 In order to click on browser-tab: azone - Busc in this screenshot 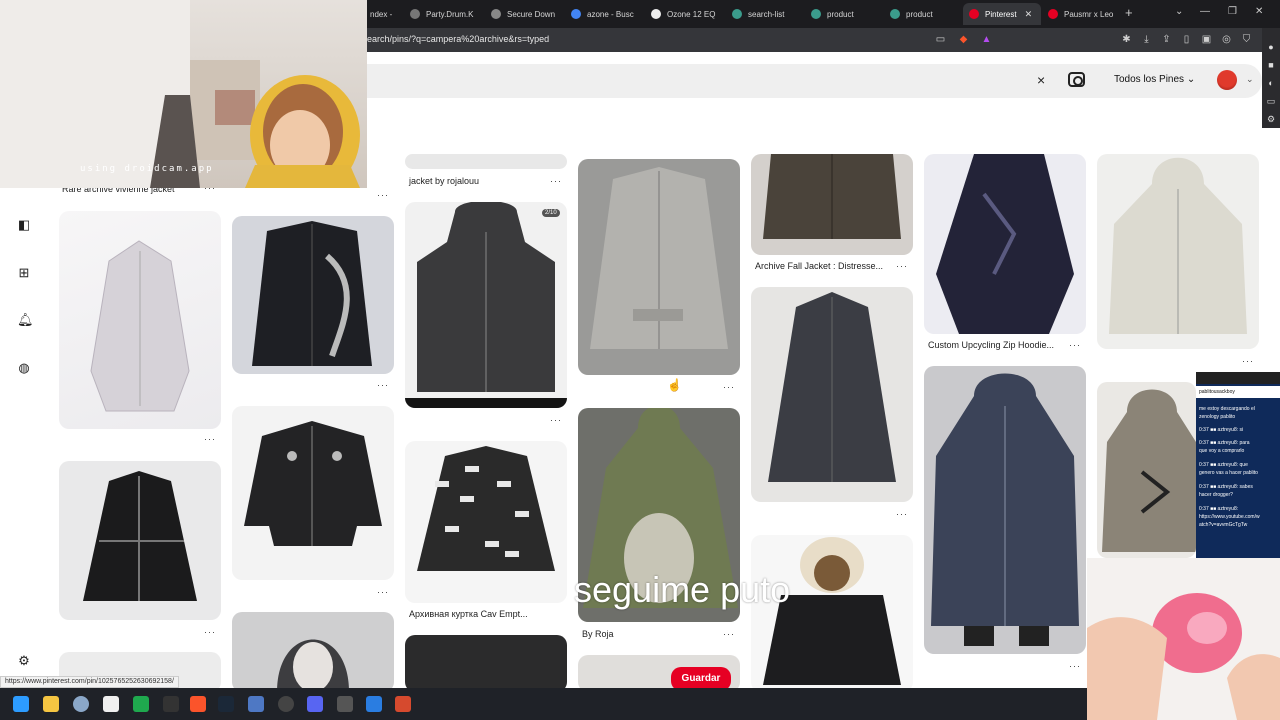, I will do `click(605, 14)`.